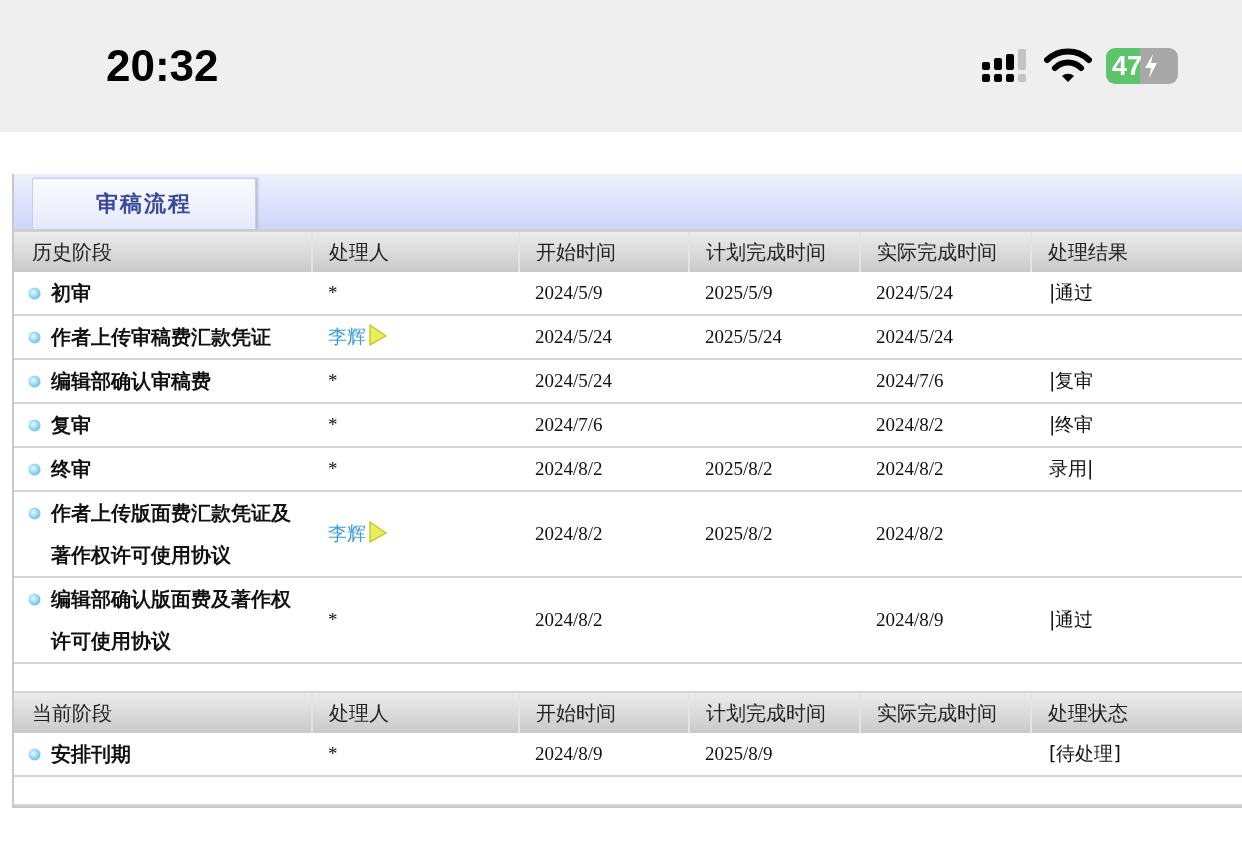 The image size is (1242, 850). Describe the element at coordinates (163, 252) in the screenshot. I see `column-header: 历史阶段` at that location.